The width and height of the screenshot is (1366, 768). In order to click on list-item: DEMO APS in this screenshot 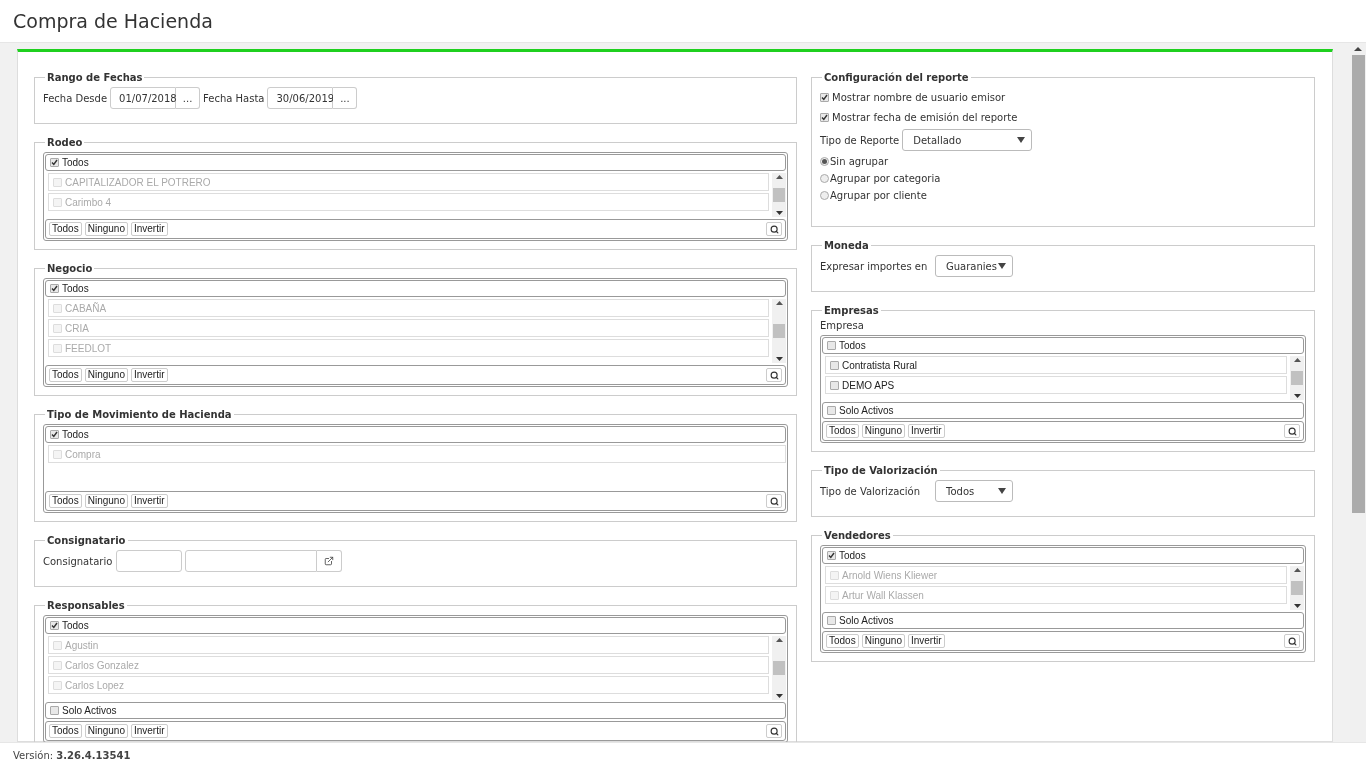, I will do `click(1056, 385)`.